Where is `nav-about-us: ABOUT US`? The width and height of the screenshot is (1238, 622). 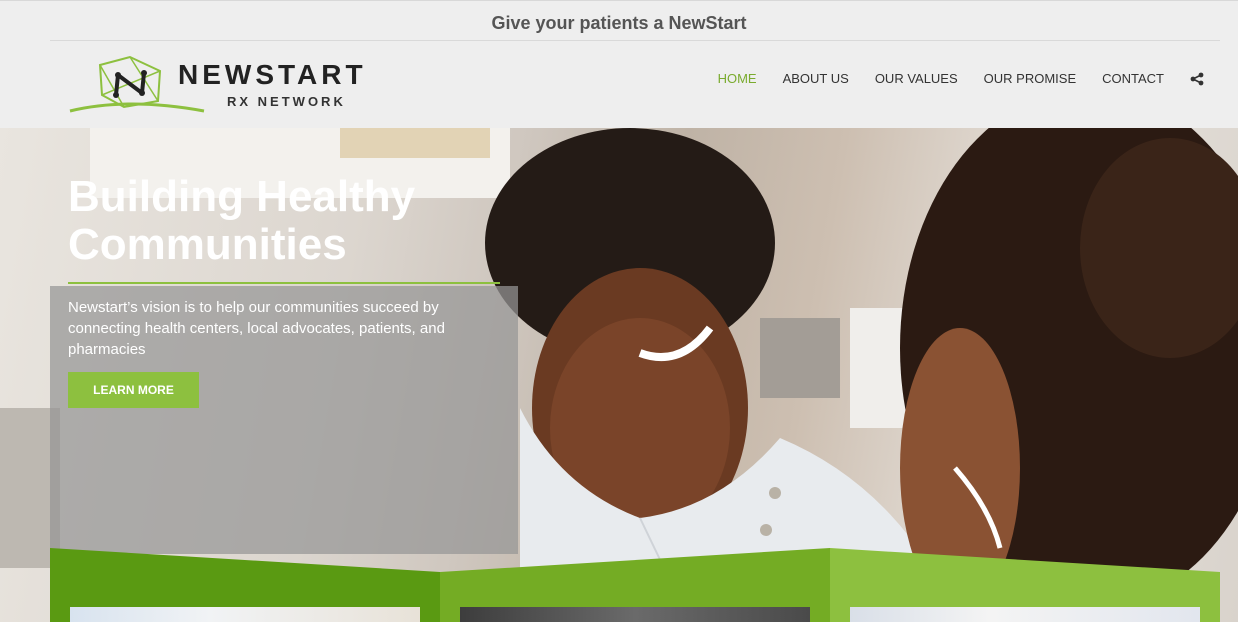 nav-about-us: ABOUT US is located at coordinates (816, 78).